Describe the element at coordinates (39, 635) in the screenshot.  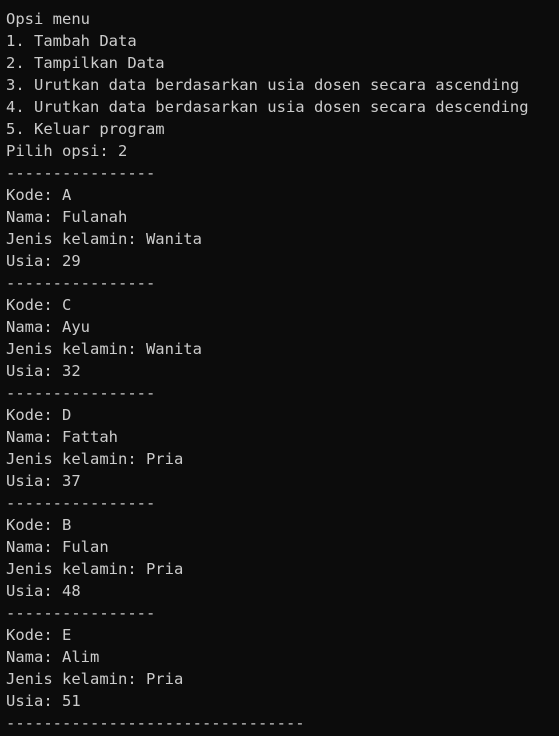
I see `record-kode: Kode: E` at that location.